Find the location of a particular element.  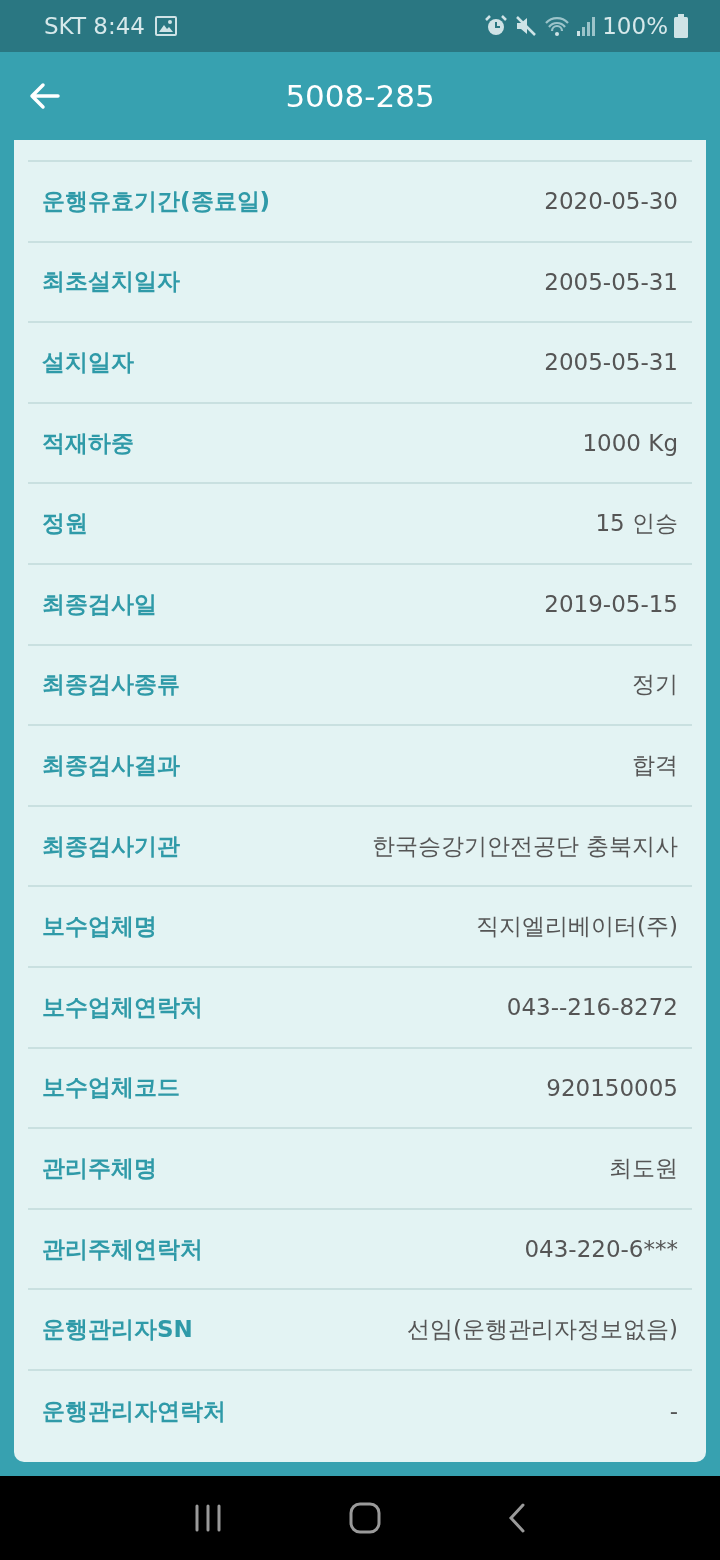

page-title: 5008-285 is located at coordinates (360, 96).